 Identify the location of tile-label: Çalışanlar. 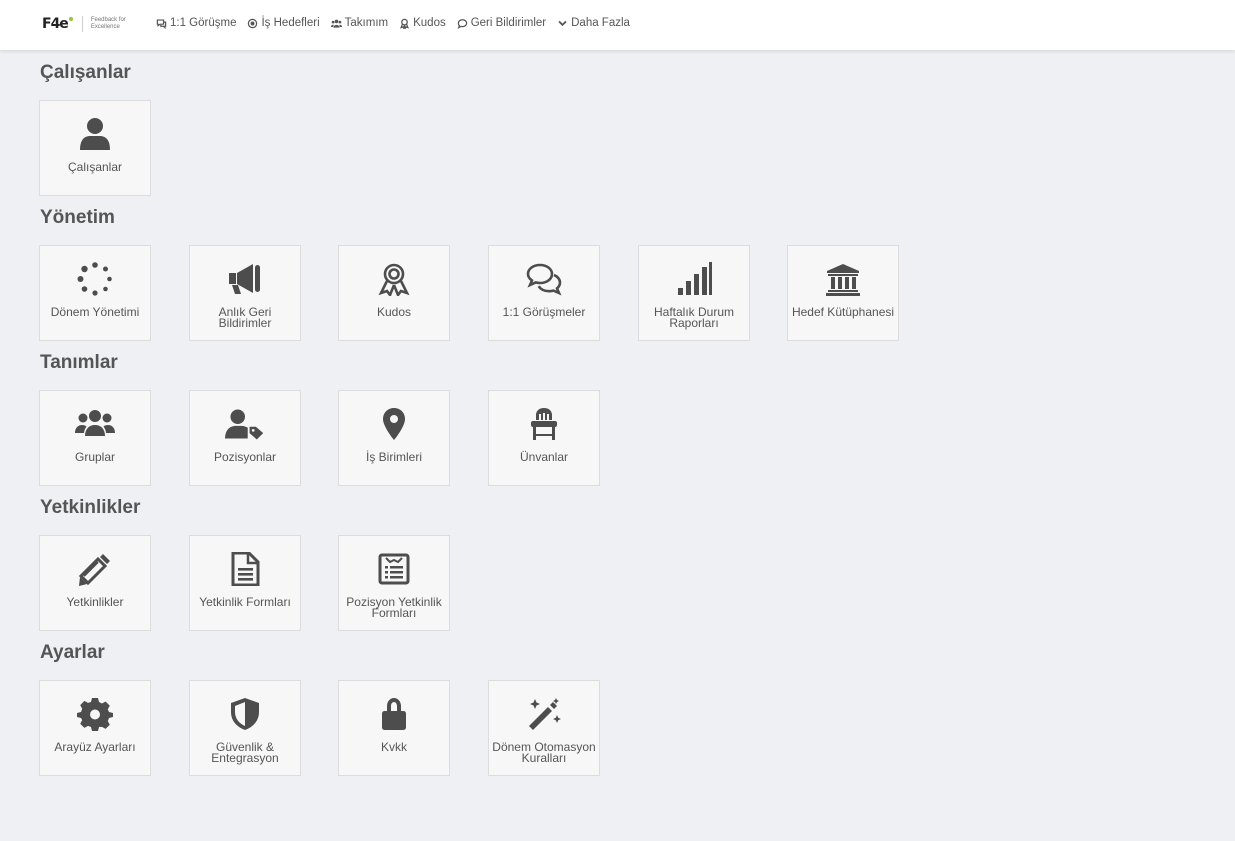
(95, 167).